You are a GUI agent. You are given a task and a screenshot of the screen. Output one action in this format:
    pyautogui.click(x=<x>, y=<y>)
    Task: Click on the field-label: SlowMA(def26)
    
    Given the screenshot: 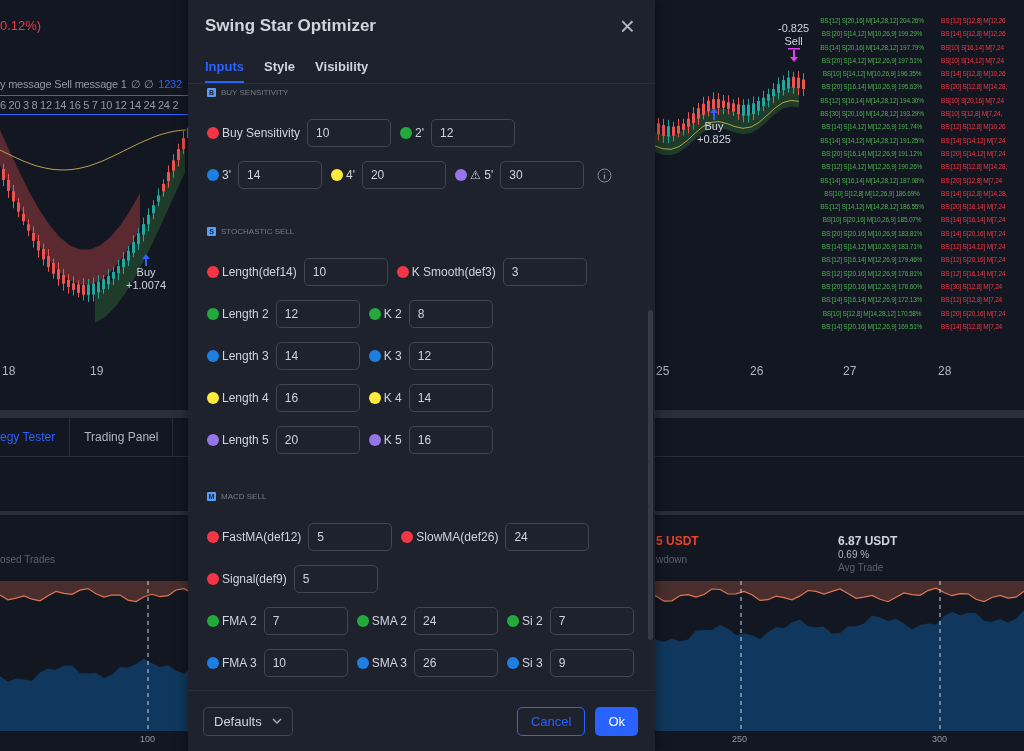 What is the action you would take?
    pyautogui.click(x=457, y=537)
    